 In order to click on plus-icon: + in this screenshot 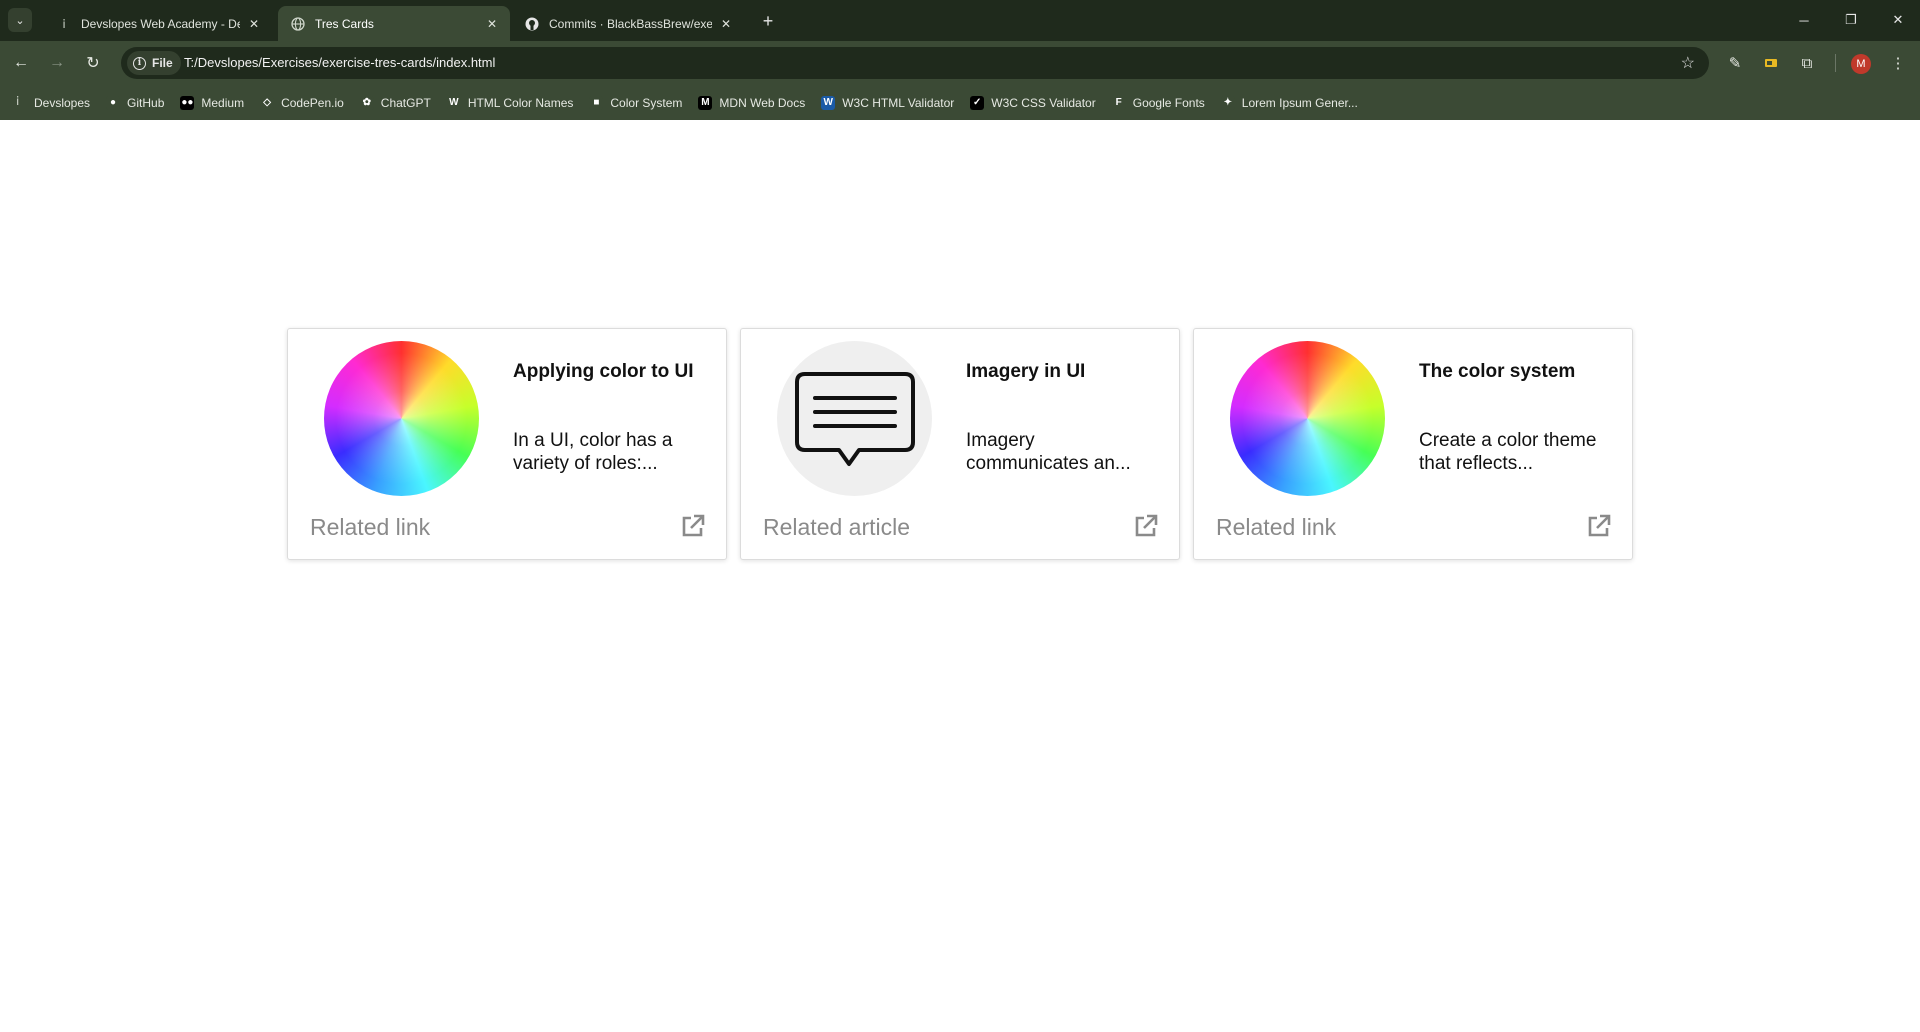, I will do `click(768, 20)`.